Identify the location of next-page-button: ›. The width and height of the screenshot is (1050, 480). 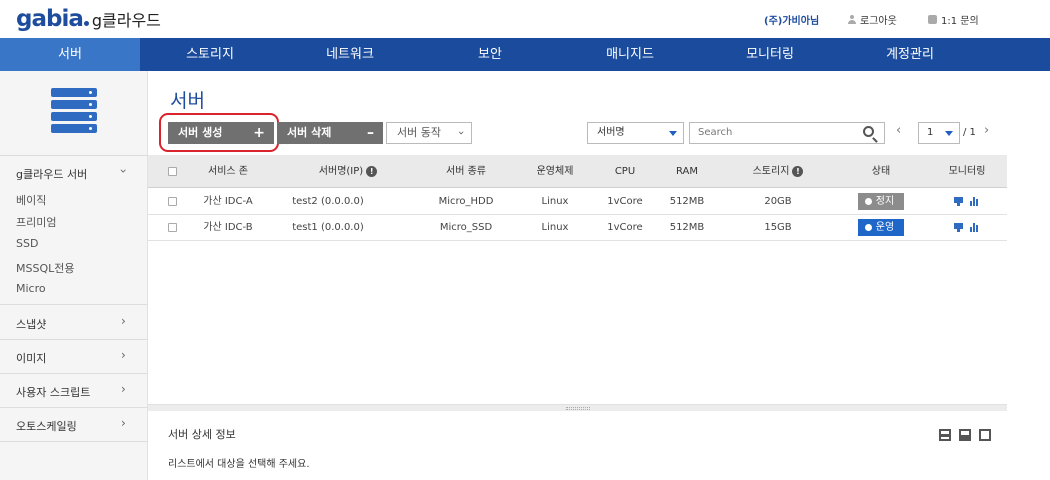
(986, 130).